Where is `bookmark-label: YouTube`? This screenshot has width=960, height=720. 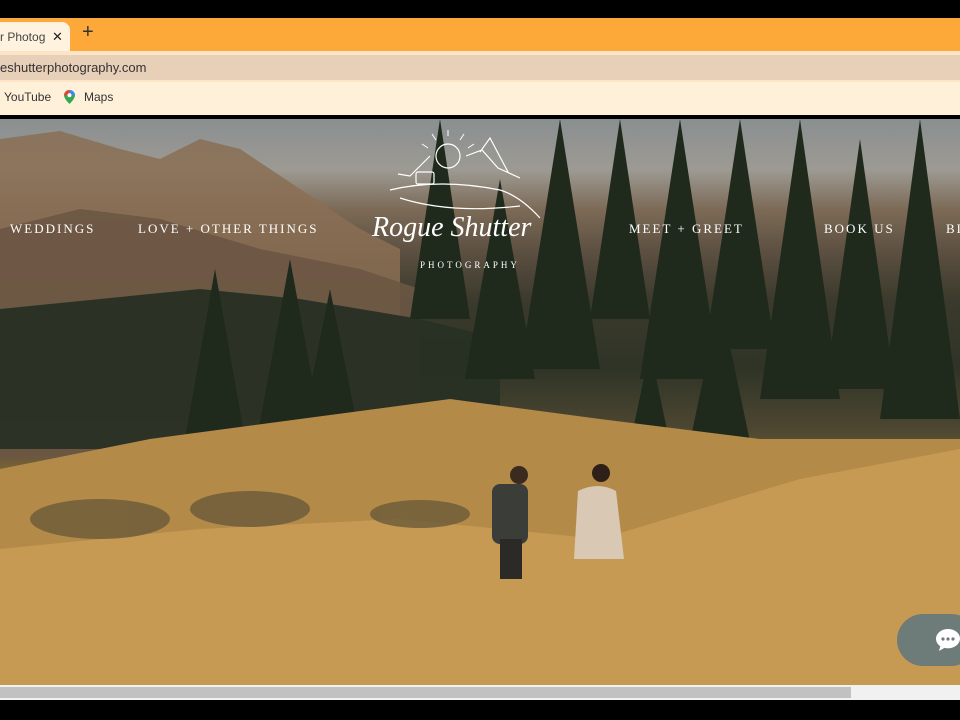
bookmark-label: YouTube is located at coordinates (28, 97).